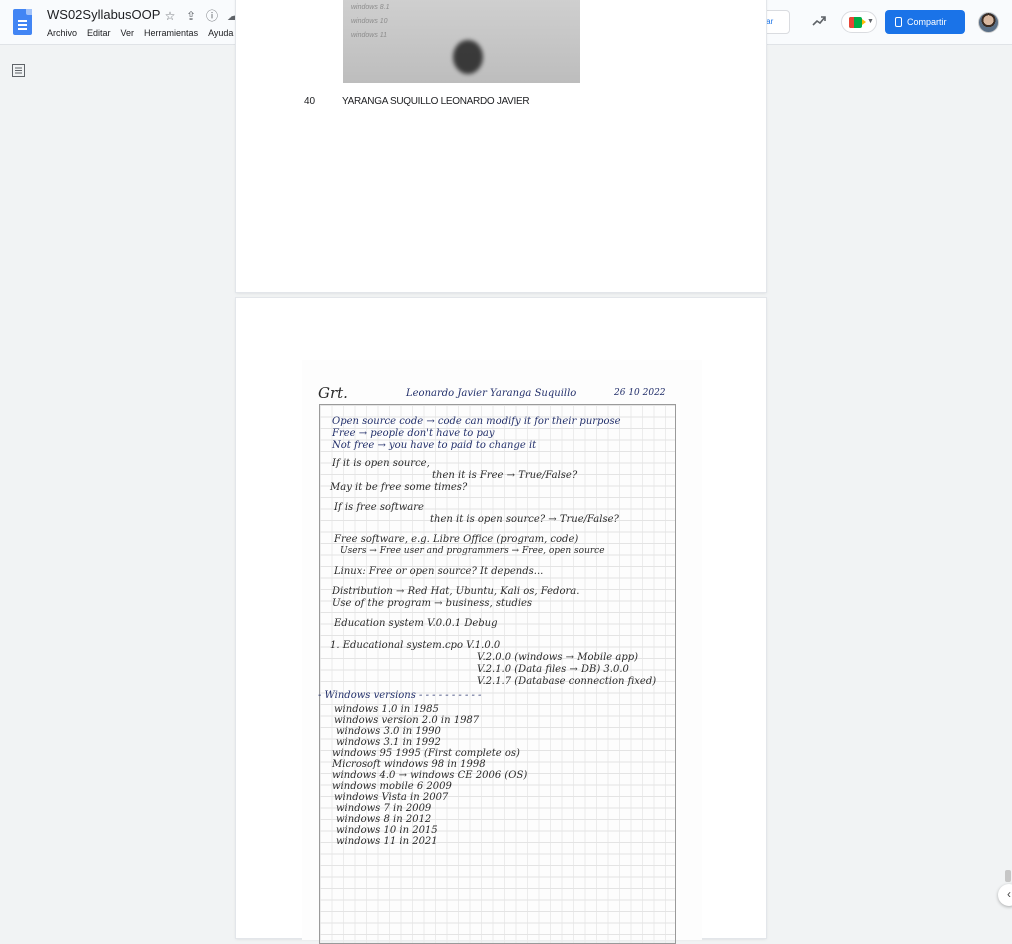  Describe the element at coordinates (436, 101) in the screenshot. I see `row-name: YARANGA SUQUILLO LEONARDO JAVIER` at that location.